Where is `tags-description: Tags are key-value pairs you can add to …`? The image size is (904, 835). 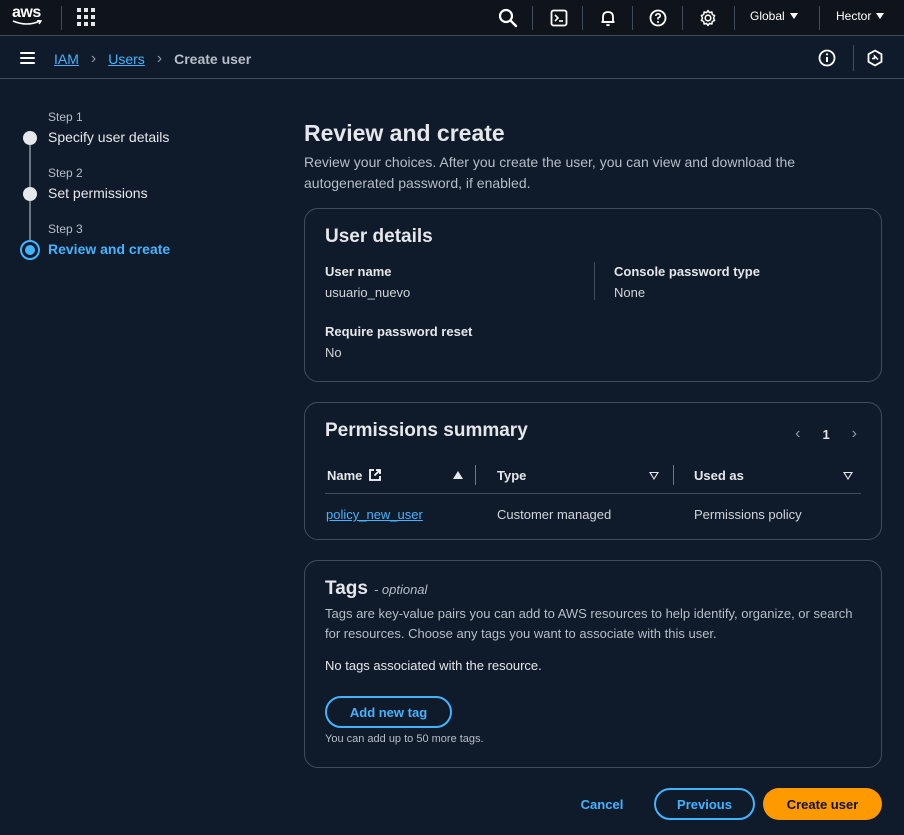 tags-description: Tags are key-value pairs you can add to … is located at coordinates (589, 623).